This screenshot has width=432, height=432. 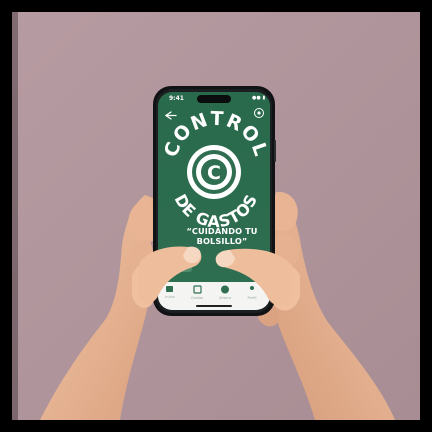 What do you see at coordinates (176, 98) in the screenshot?
I see `status-time: 9:41` at bounding box center [176, 98].